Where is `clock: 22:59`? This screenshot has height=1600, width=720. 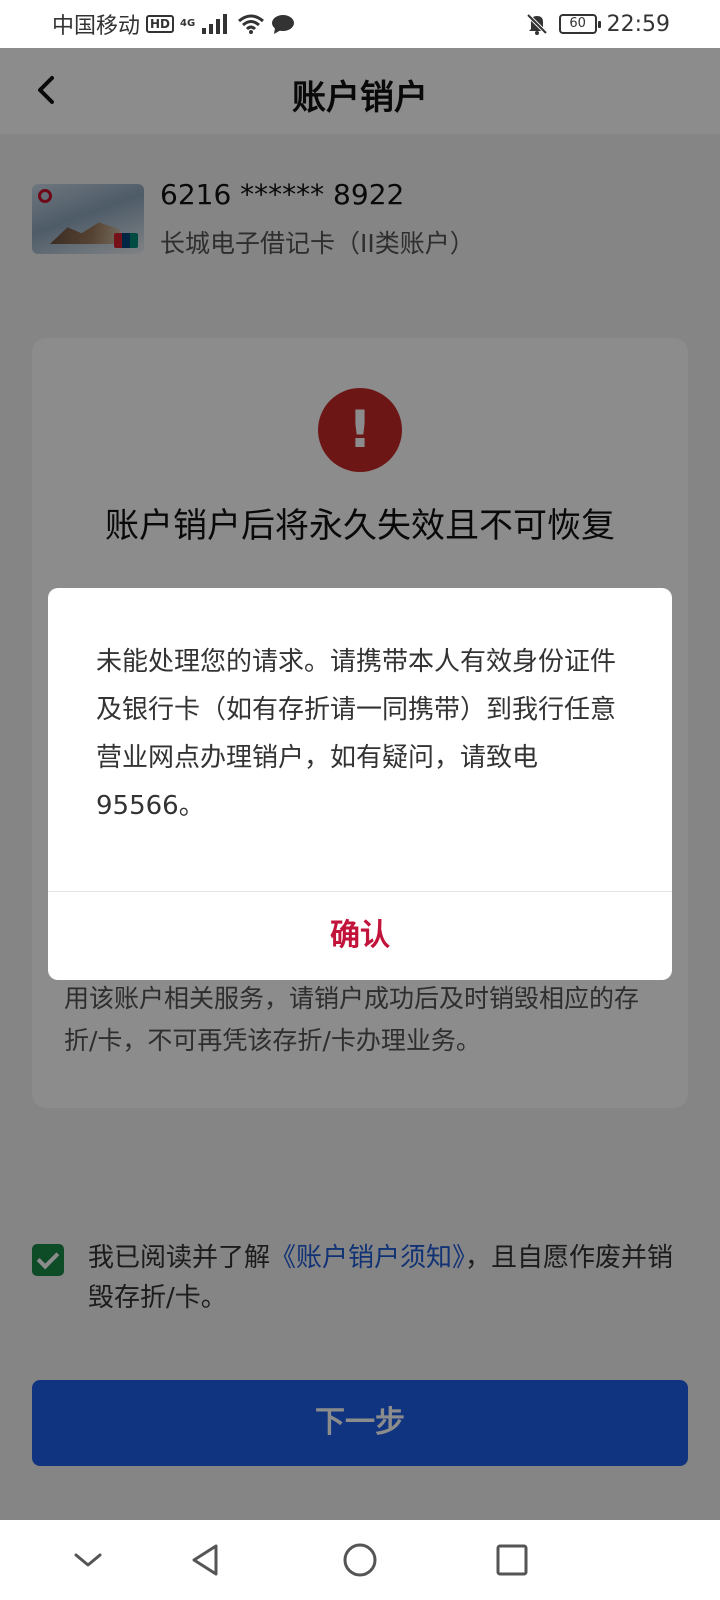
clock: 22:59 is located at coordinates (638, 24).